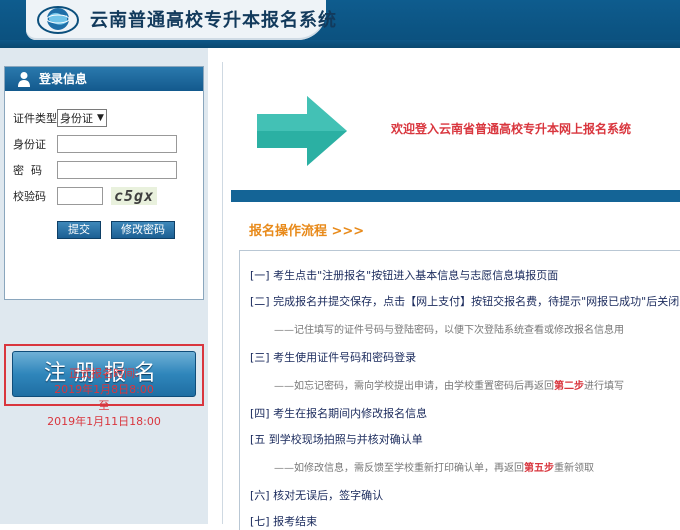 This screenshot has height=530, width=680. I want to click on captcha-row: 校验码 c5gx, so click(85, 196).